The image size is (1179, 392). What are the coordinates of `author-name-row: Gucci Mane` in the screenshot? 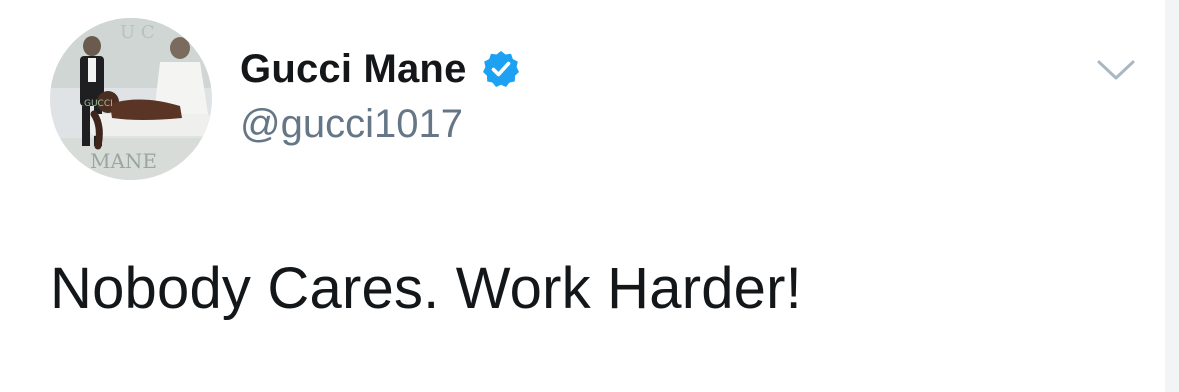 It's located at (380, 69).